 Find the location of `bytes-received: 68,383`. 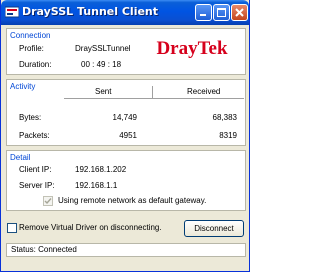

bytes-received: 68,383 is located at coordinates (224, 117).